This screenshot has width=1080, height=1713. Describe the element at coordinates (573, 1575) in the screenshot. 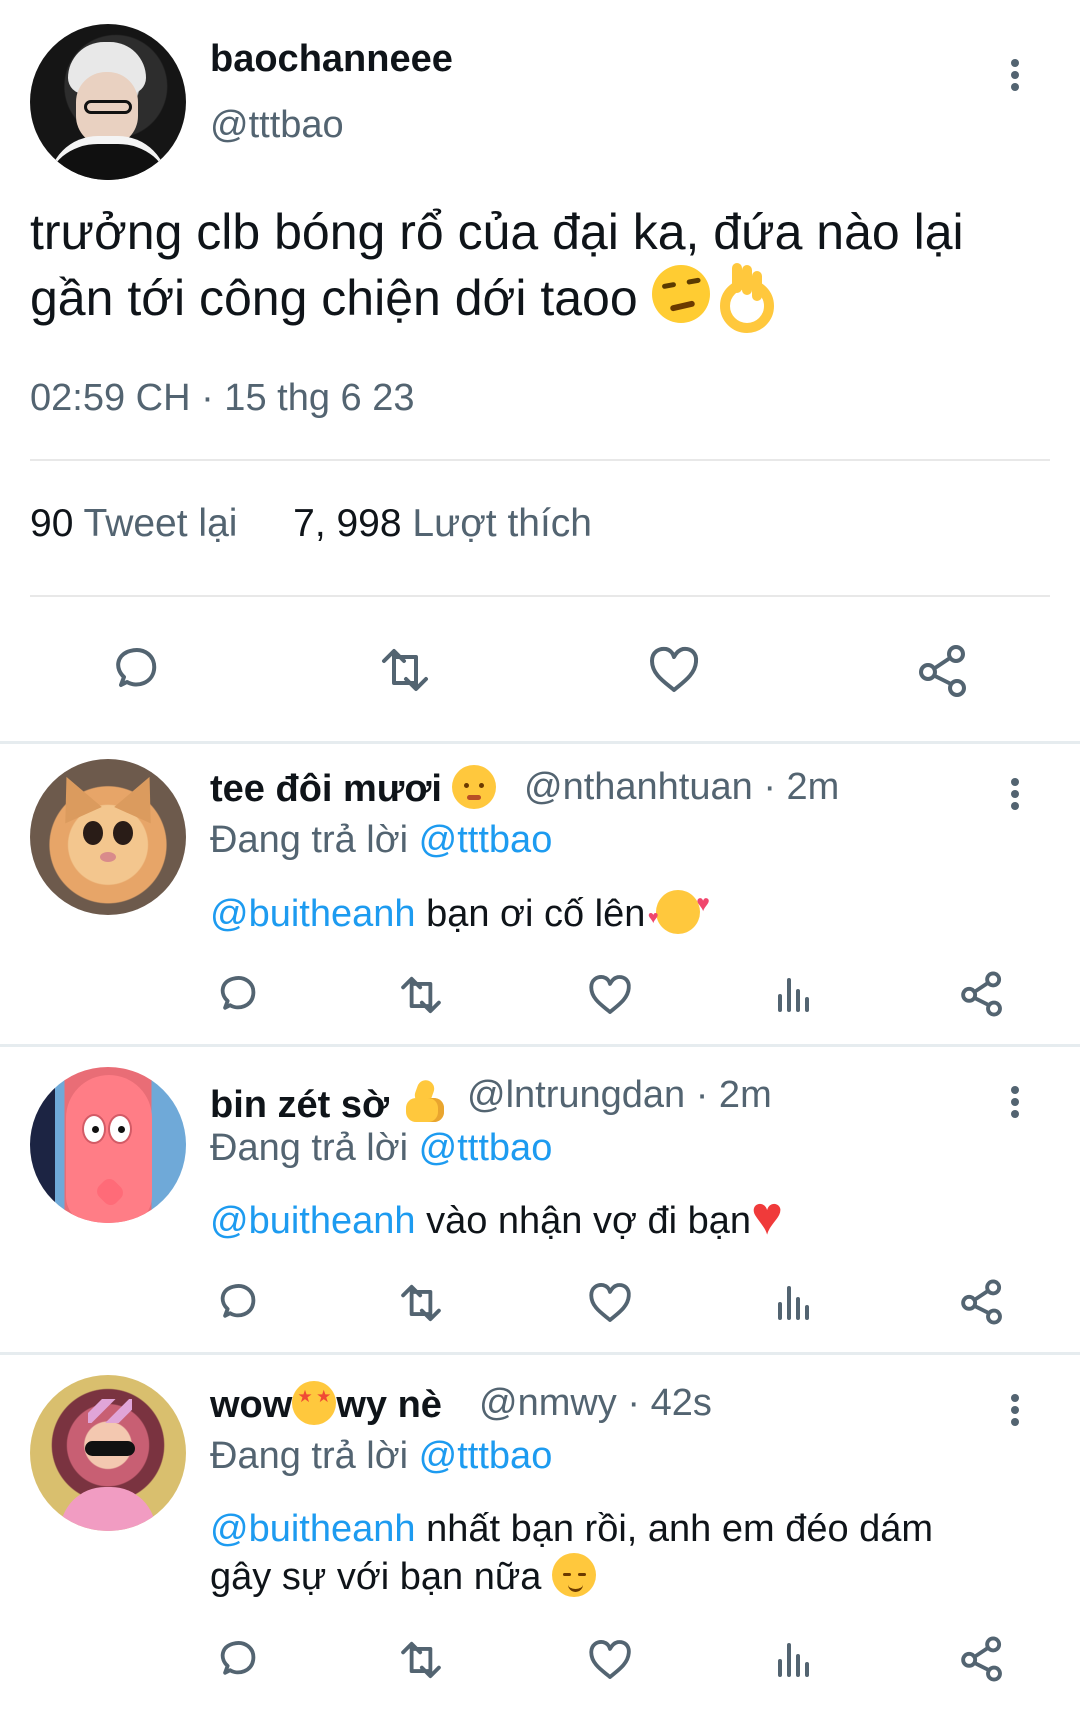

I see `smiling-face-emoji` at that location.